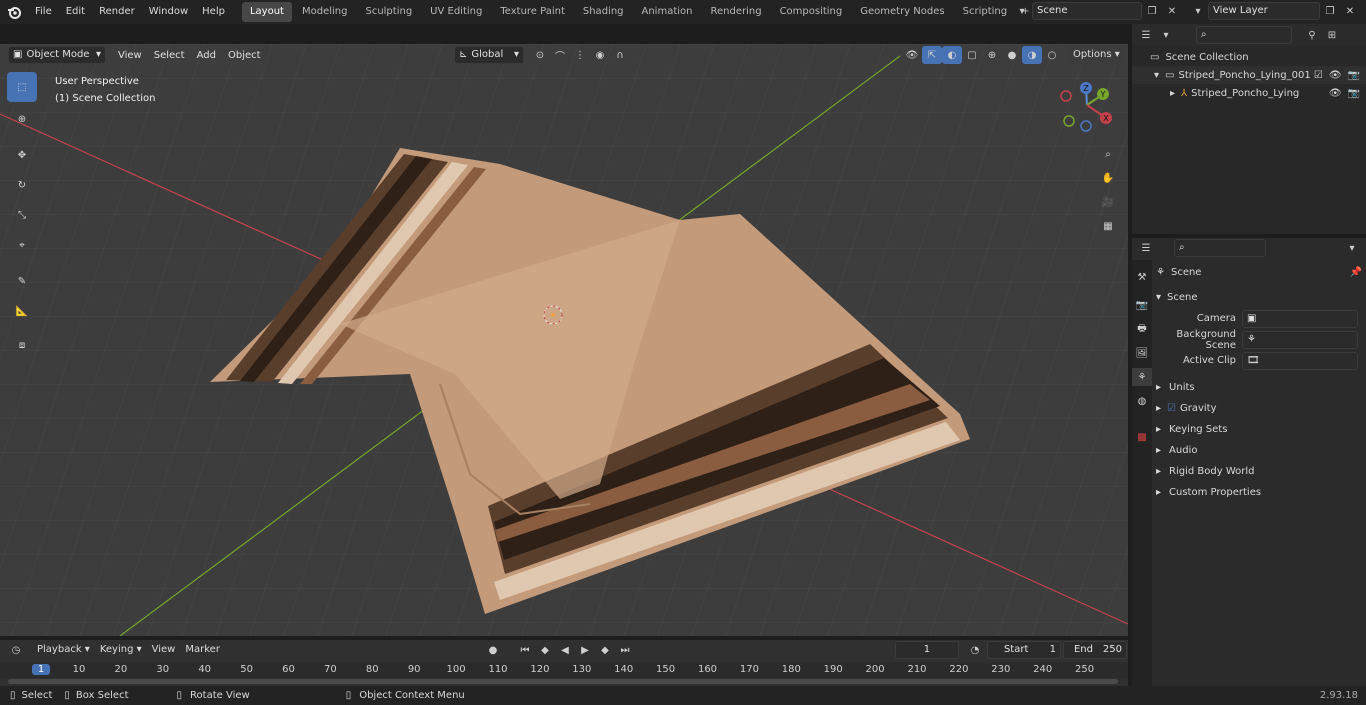  Describe the element at coordinates (1259, 492) in the screenshot. I see `panel-custom-properties: ▸ Custom Properties` at that location.